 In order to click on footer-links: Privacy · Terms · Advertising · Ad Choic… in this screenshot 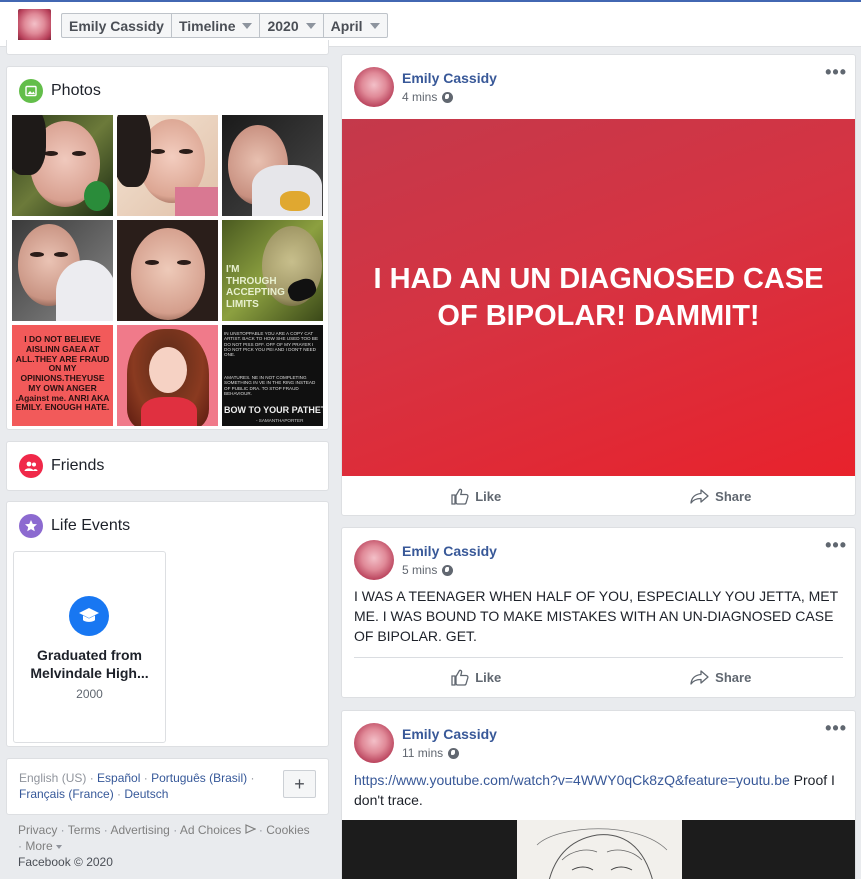, I will do `click(164, 846)`.